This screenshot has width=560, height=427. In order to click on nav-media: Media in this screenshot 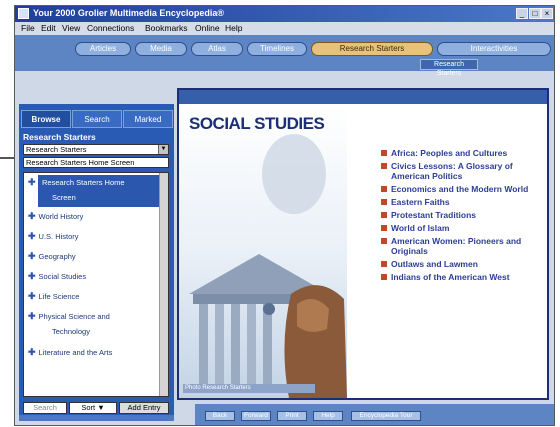, I will do `click(161, 49)`.